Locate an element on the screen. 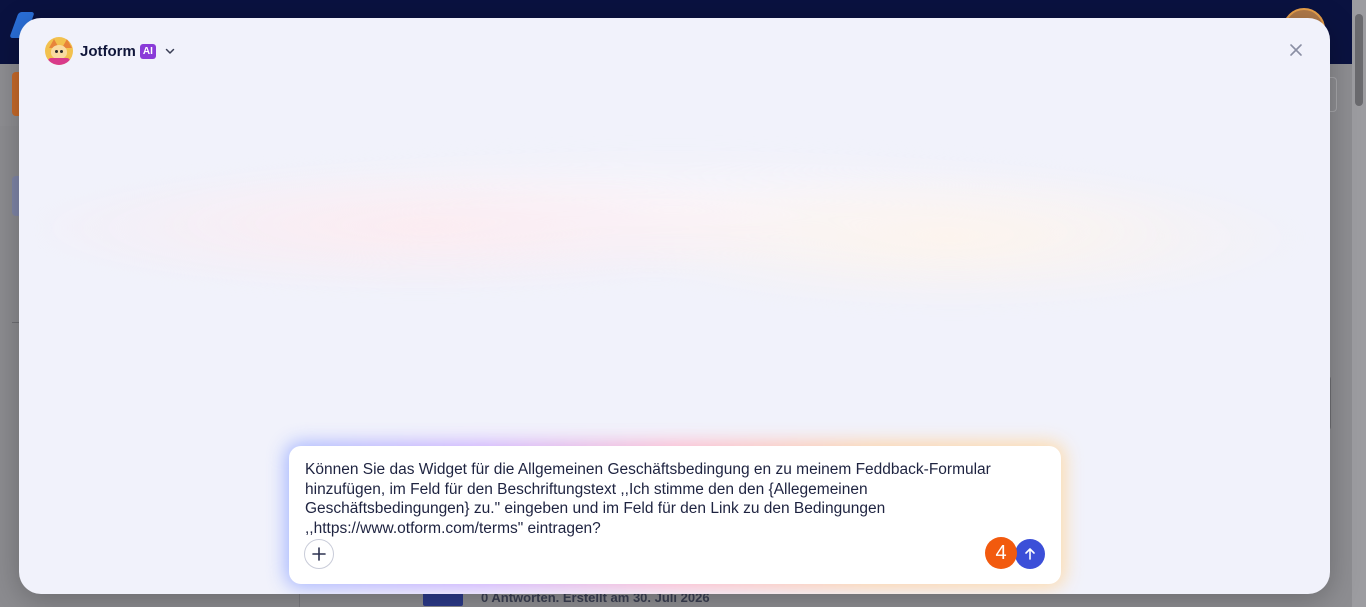  arrow-up-icon is located at coordinates (1030, 554).